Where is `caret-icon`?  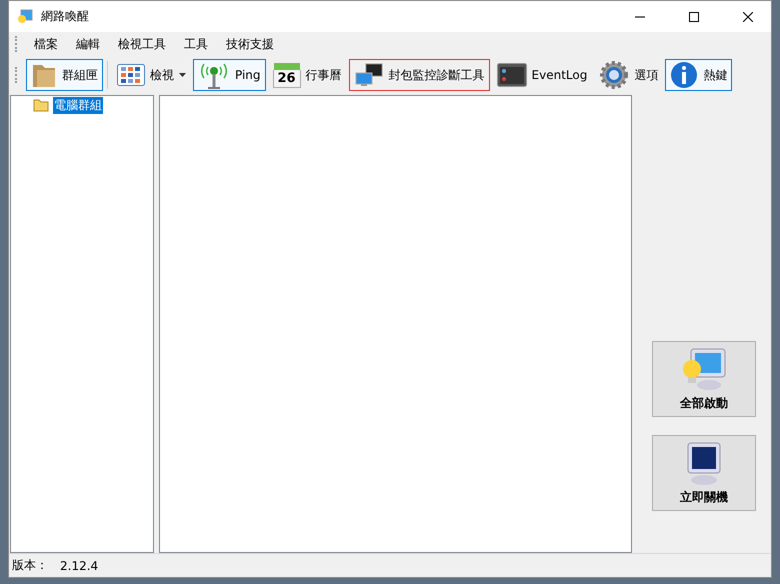 caret-icon is located at coordinates (182, 75).